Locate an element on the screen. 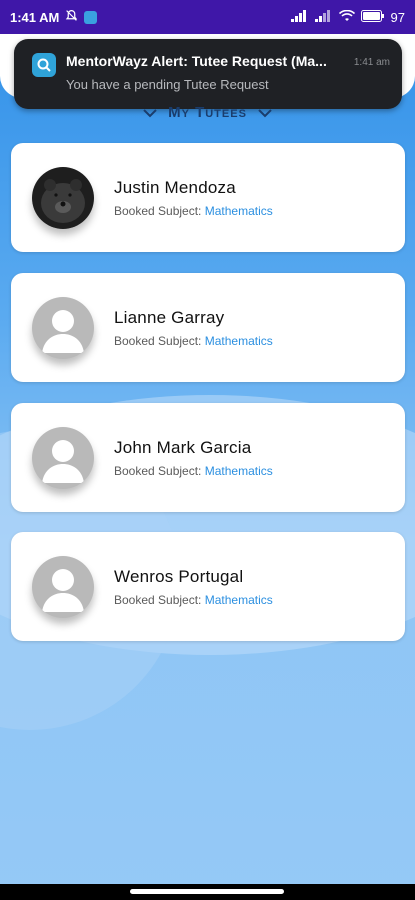 The image size is (415, 900). app-notification-icon is located at coordinates (91, 17).